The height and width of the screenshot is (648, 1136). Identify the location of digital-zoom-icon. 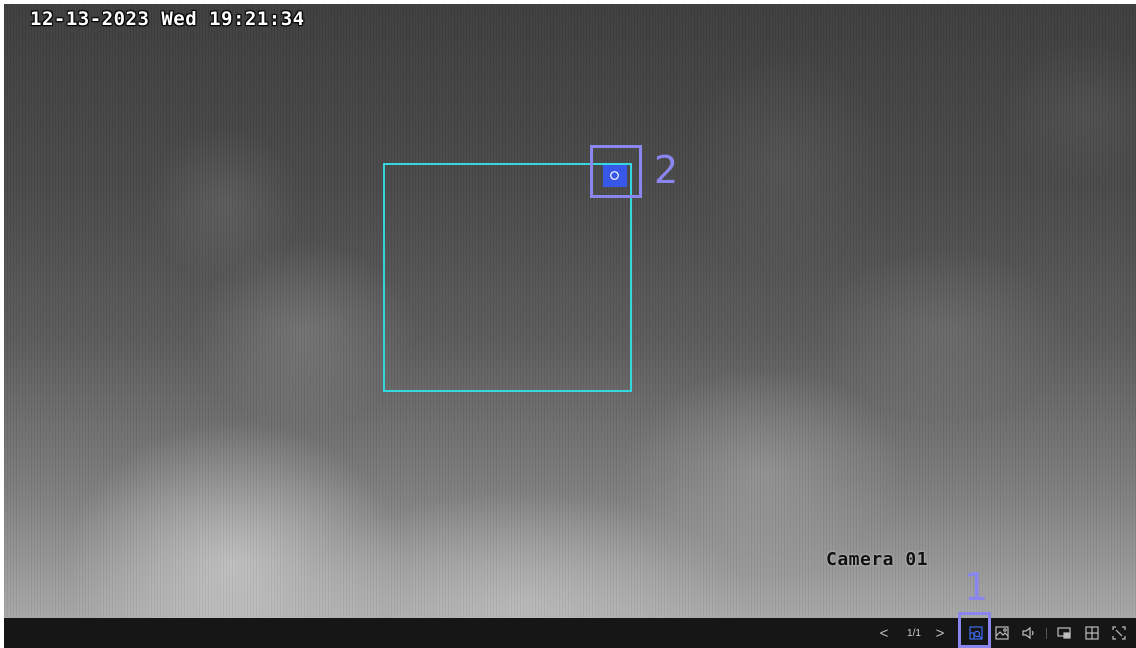
(976, 633).